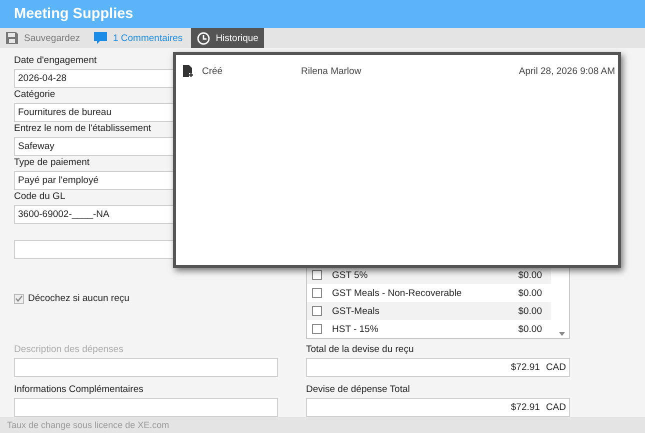 Image resolution: width=645 pixels, height=433 pixels. What do you see at coordinates (350, 275) in the screenshot?
I see `tax-name: GST 5%` at bounding box center [350, 275].